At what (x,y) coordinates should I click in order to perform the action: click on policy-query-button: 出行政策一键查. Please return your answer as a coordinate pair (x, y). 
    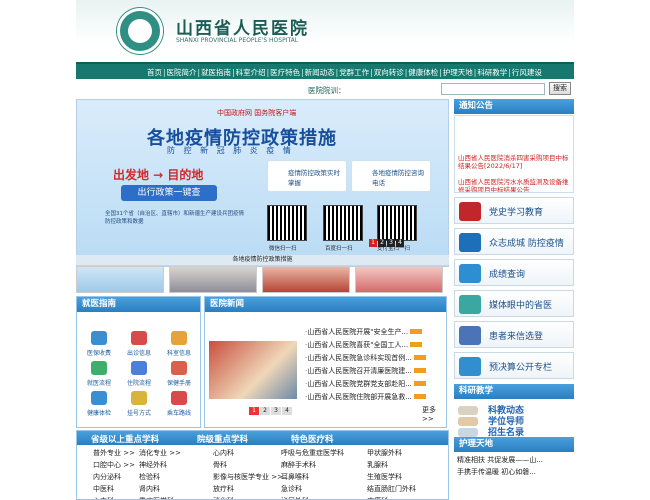
    Looking at the image, I should click on (169, 193).